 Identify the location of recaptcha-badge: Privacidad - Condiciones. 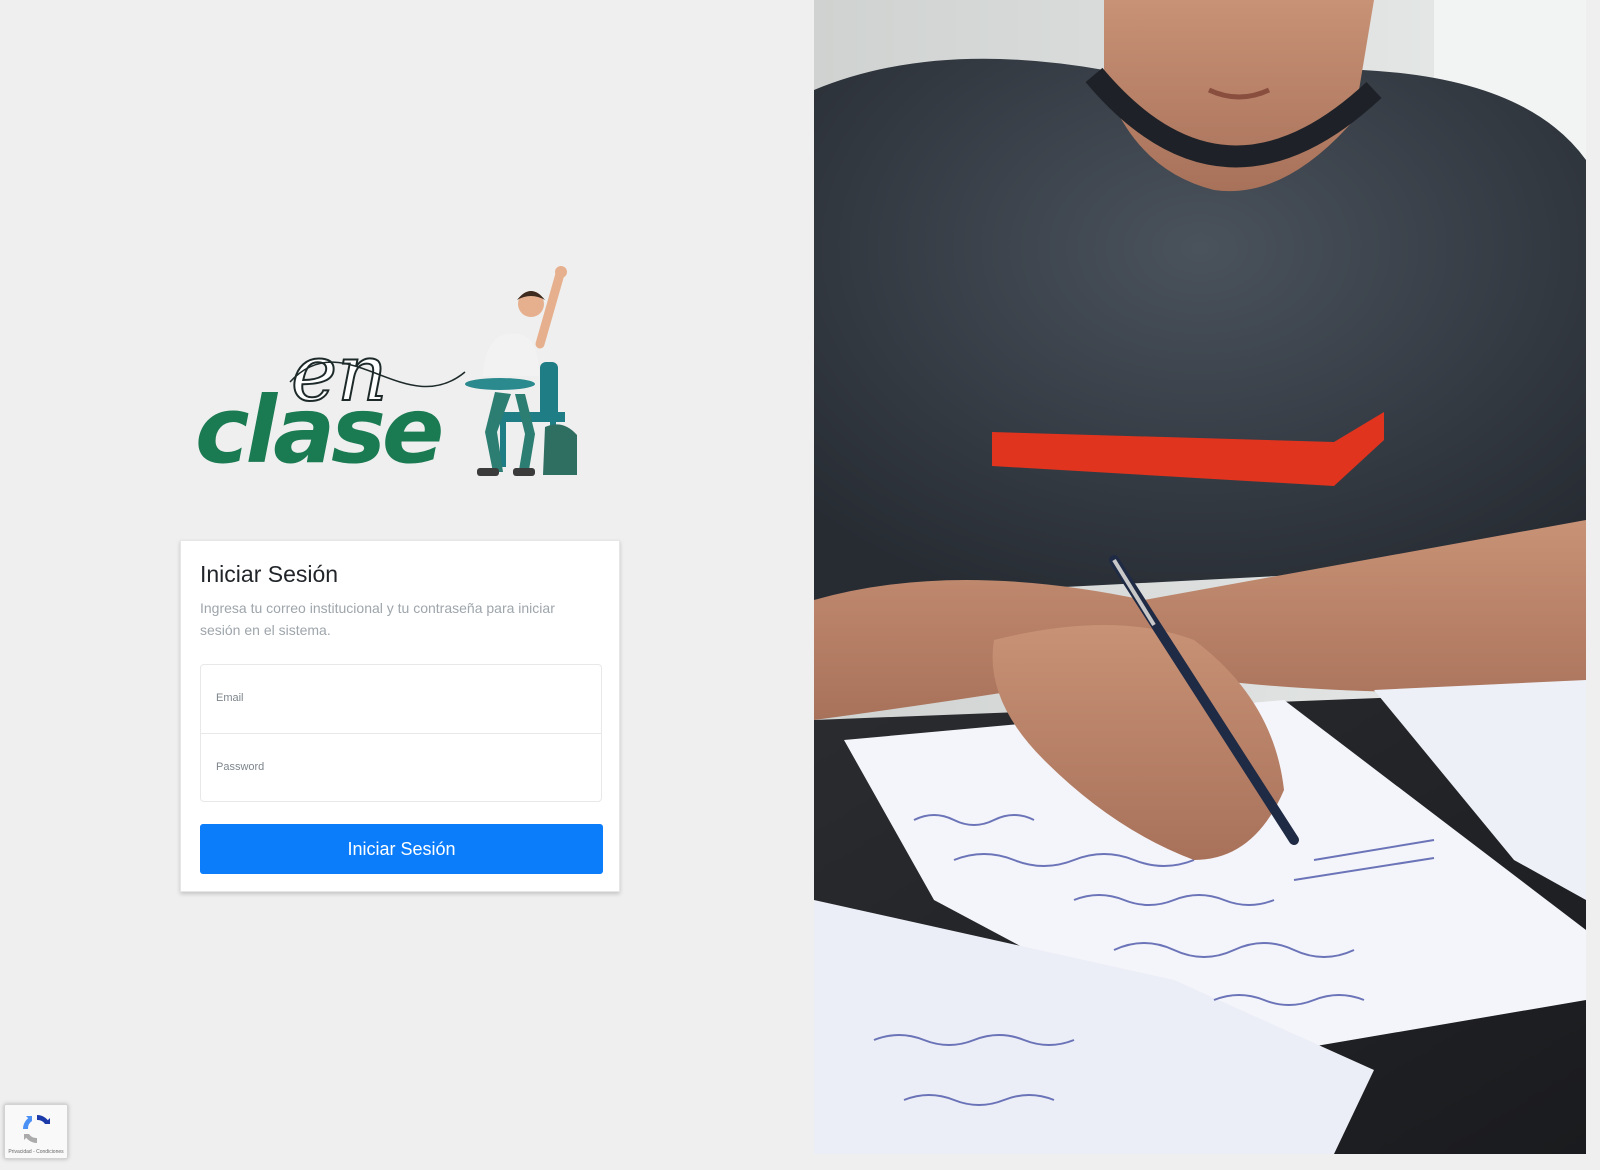
(36, 1131).